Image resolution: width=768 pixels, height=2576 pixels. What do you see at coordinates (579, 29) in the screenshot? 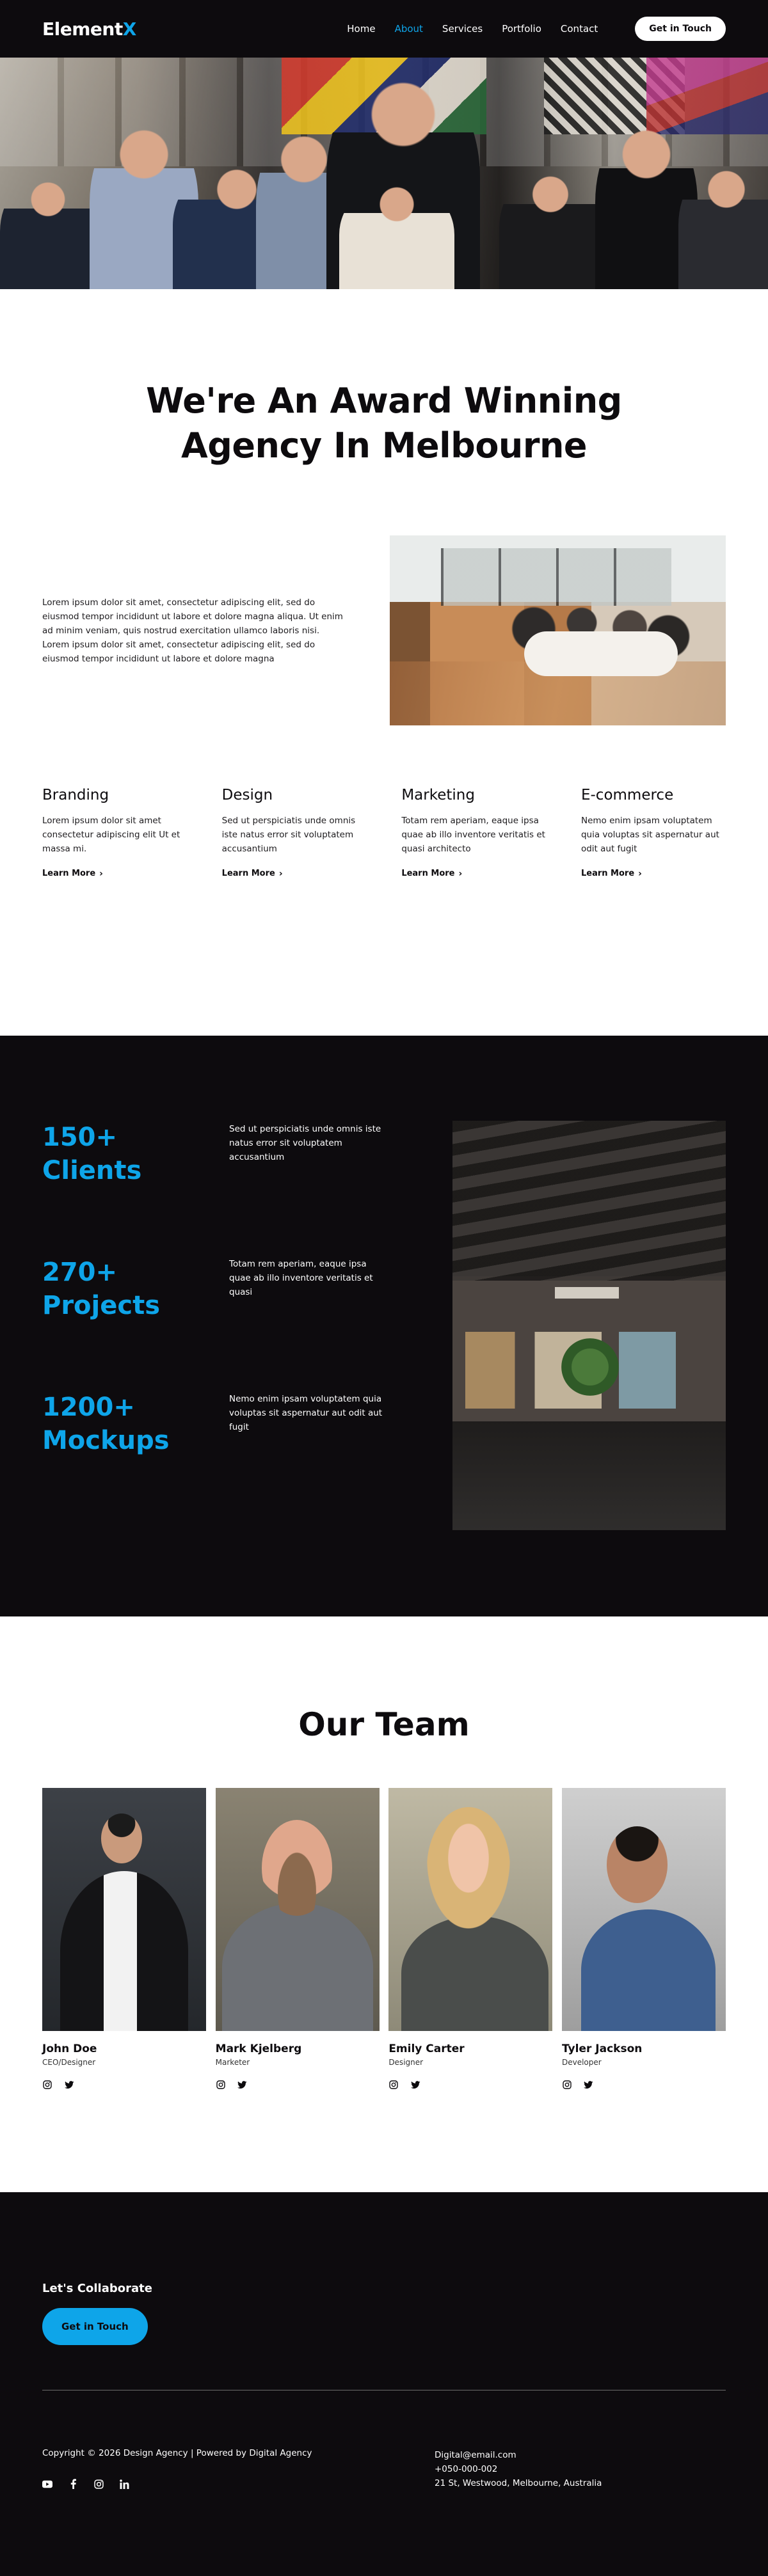
I see `nav-contact: Contact` at bounding box center [579, 29].